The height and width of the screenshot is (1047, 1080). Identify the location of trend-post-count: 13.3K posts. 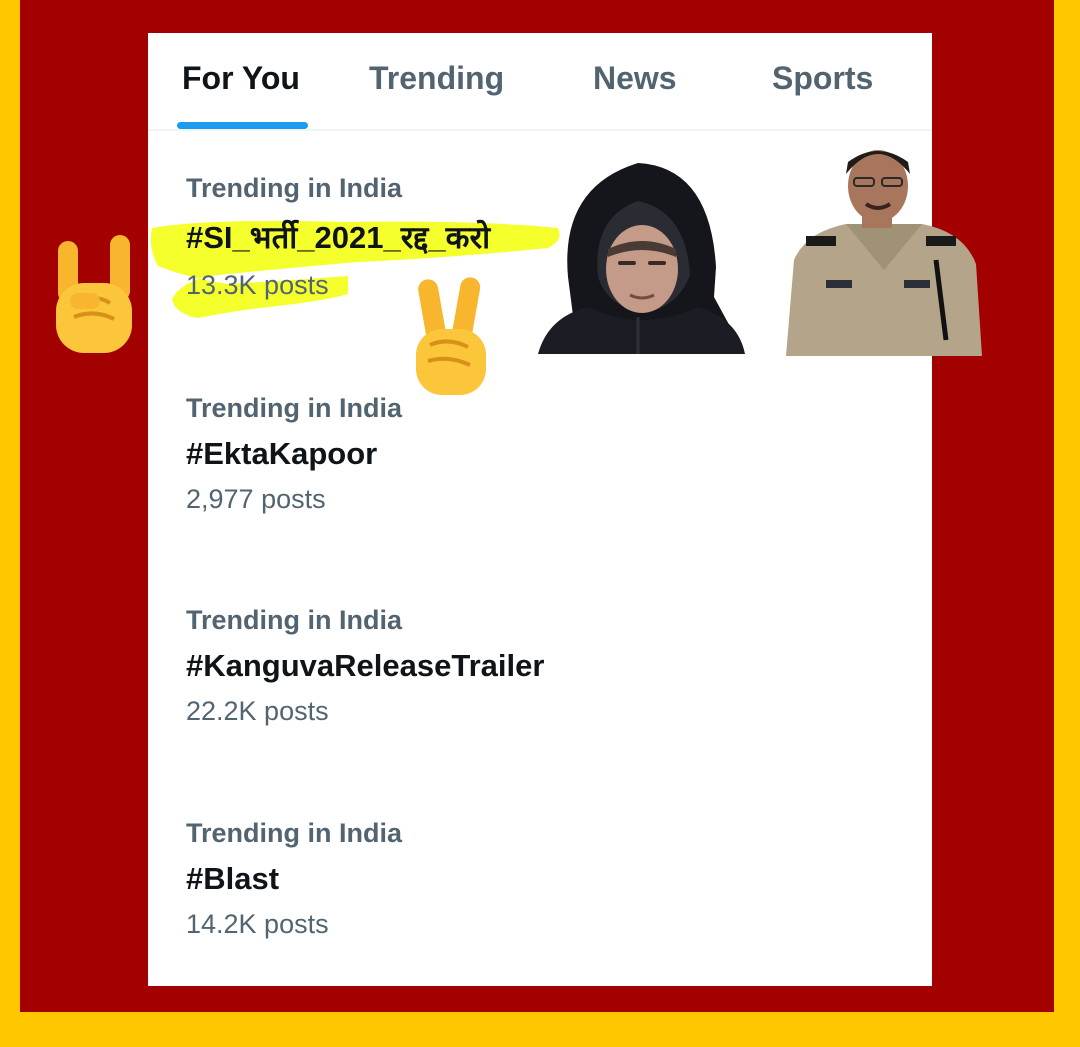
(257, 285).